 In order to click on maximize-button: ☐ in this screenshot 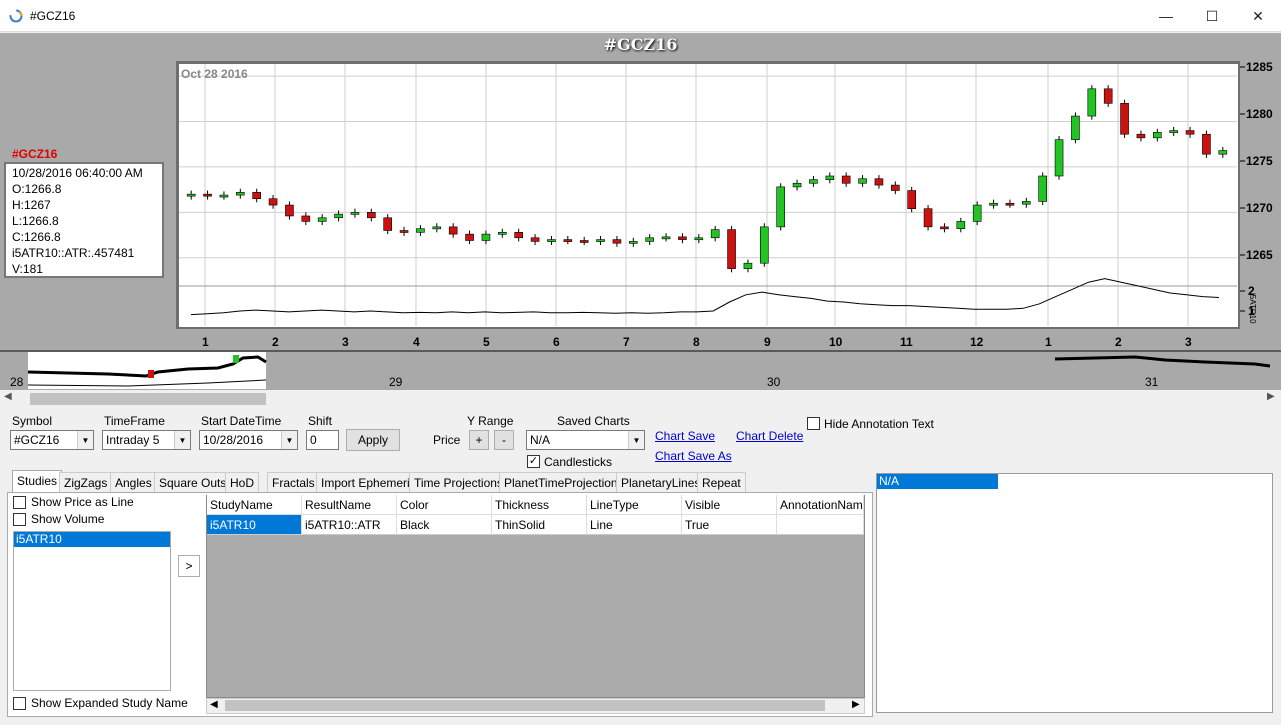, I will do `click(1212, 16)`.